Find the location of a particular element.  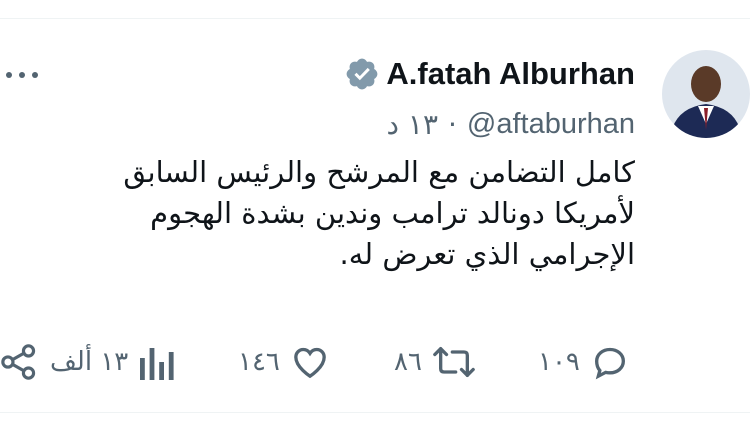

views-count: ١٣ ألف is located at coordinates (89, 362).